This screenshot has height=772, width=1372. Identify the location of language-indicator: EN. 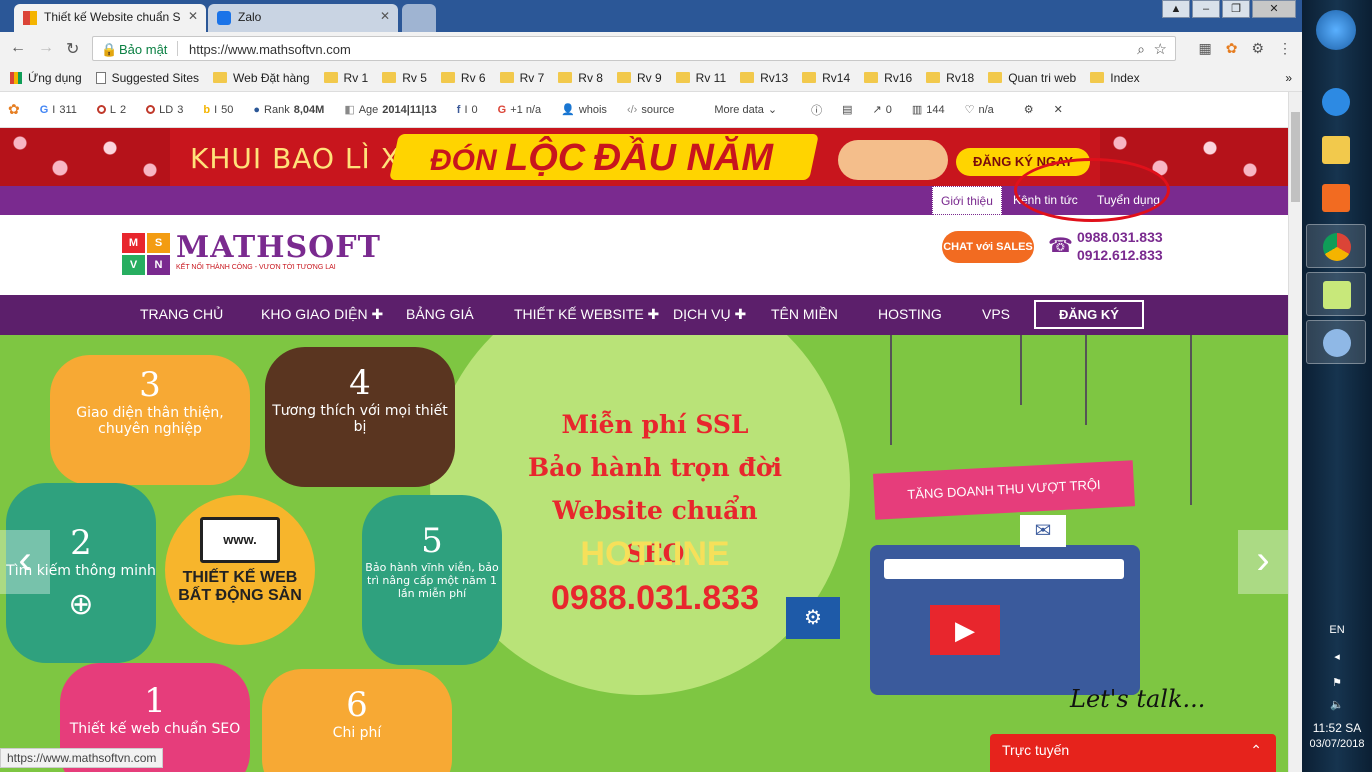
(1337, 630).